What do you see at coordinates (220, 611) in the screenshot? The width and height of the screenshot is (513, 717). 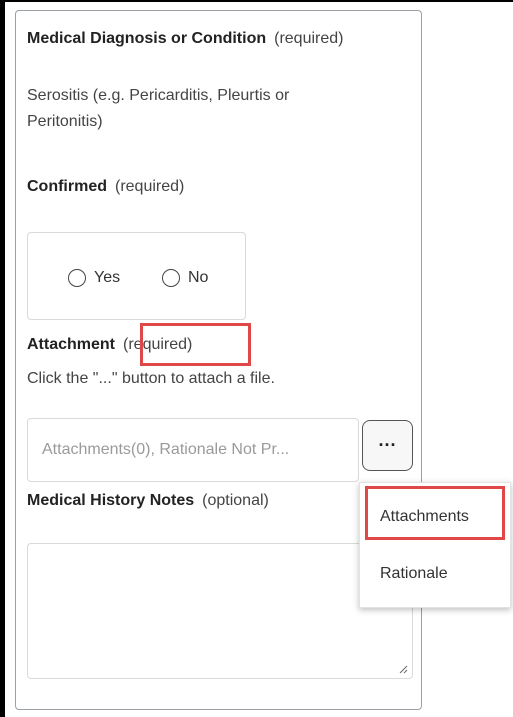 I see `history-notes-textarea` at bounding box center [220, 611].